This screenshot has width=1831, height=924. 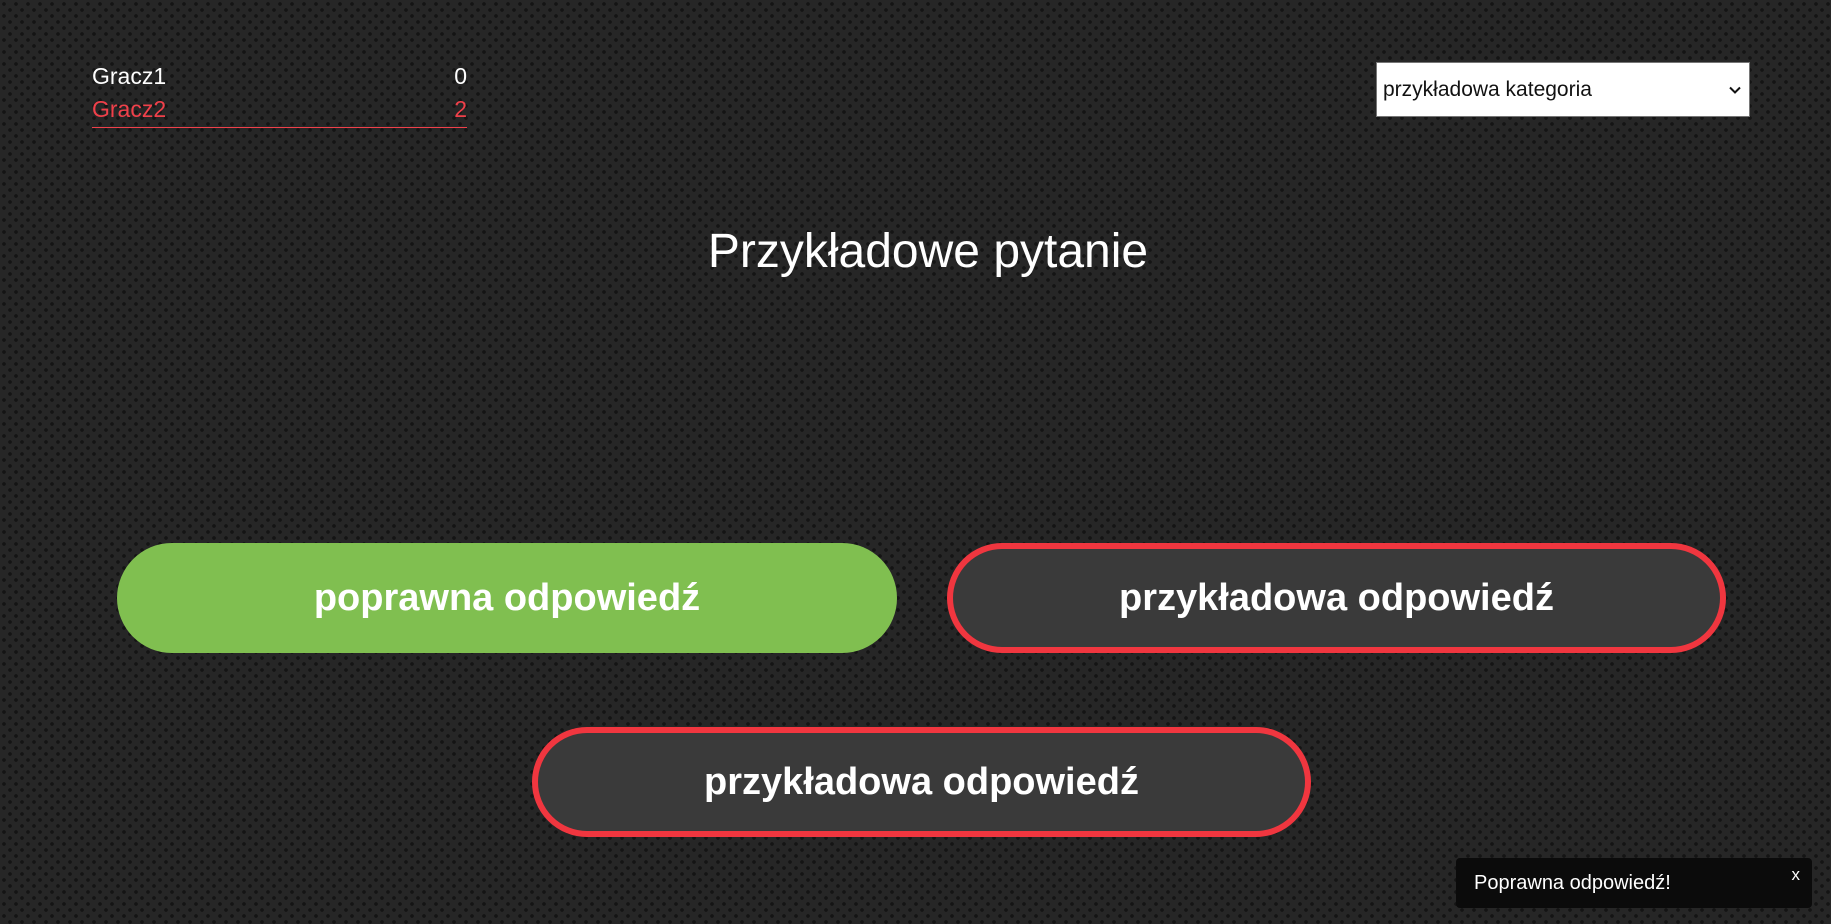 What do you see at coordinates (460, 76) in the screenshot?
I see `player-score: 0` at bounding box center [460, 76].